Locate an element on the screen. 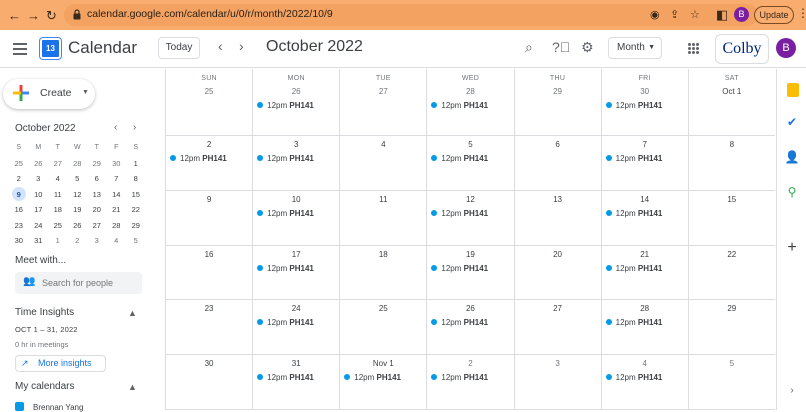 The height and width of the screenshot is (412, 806). day-cell: 12 12pm PH141 is located at coordinates (469, 217).